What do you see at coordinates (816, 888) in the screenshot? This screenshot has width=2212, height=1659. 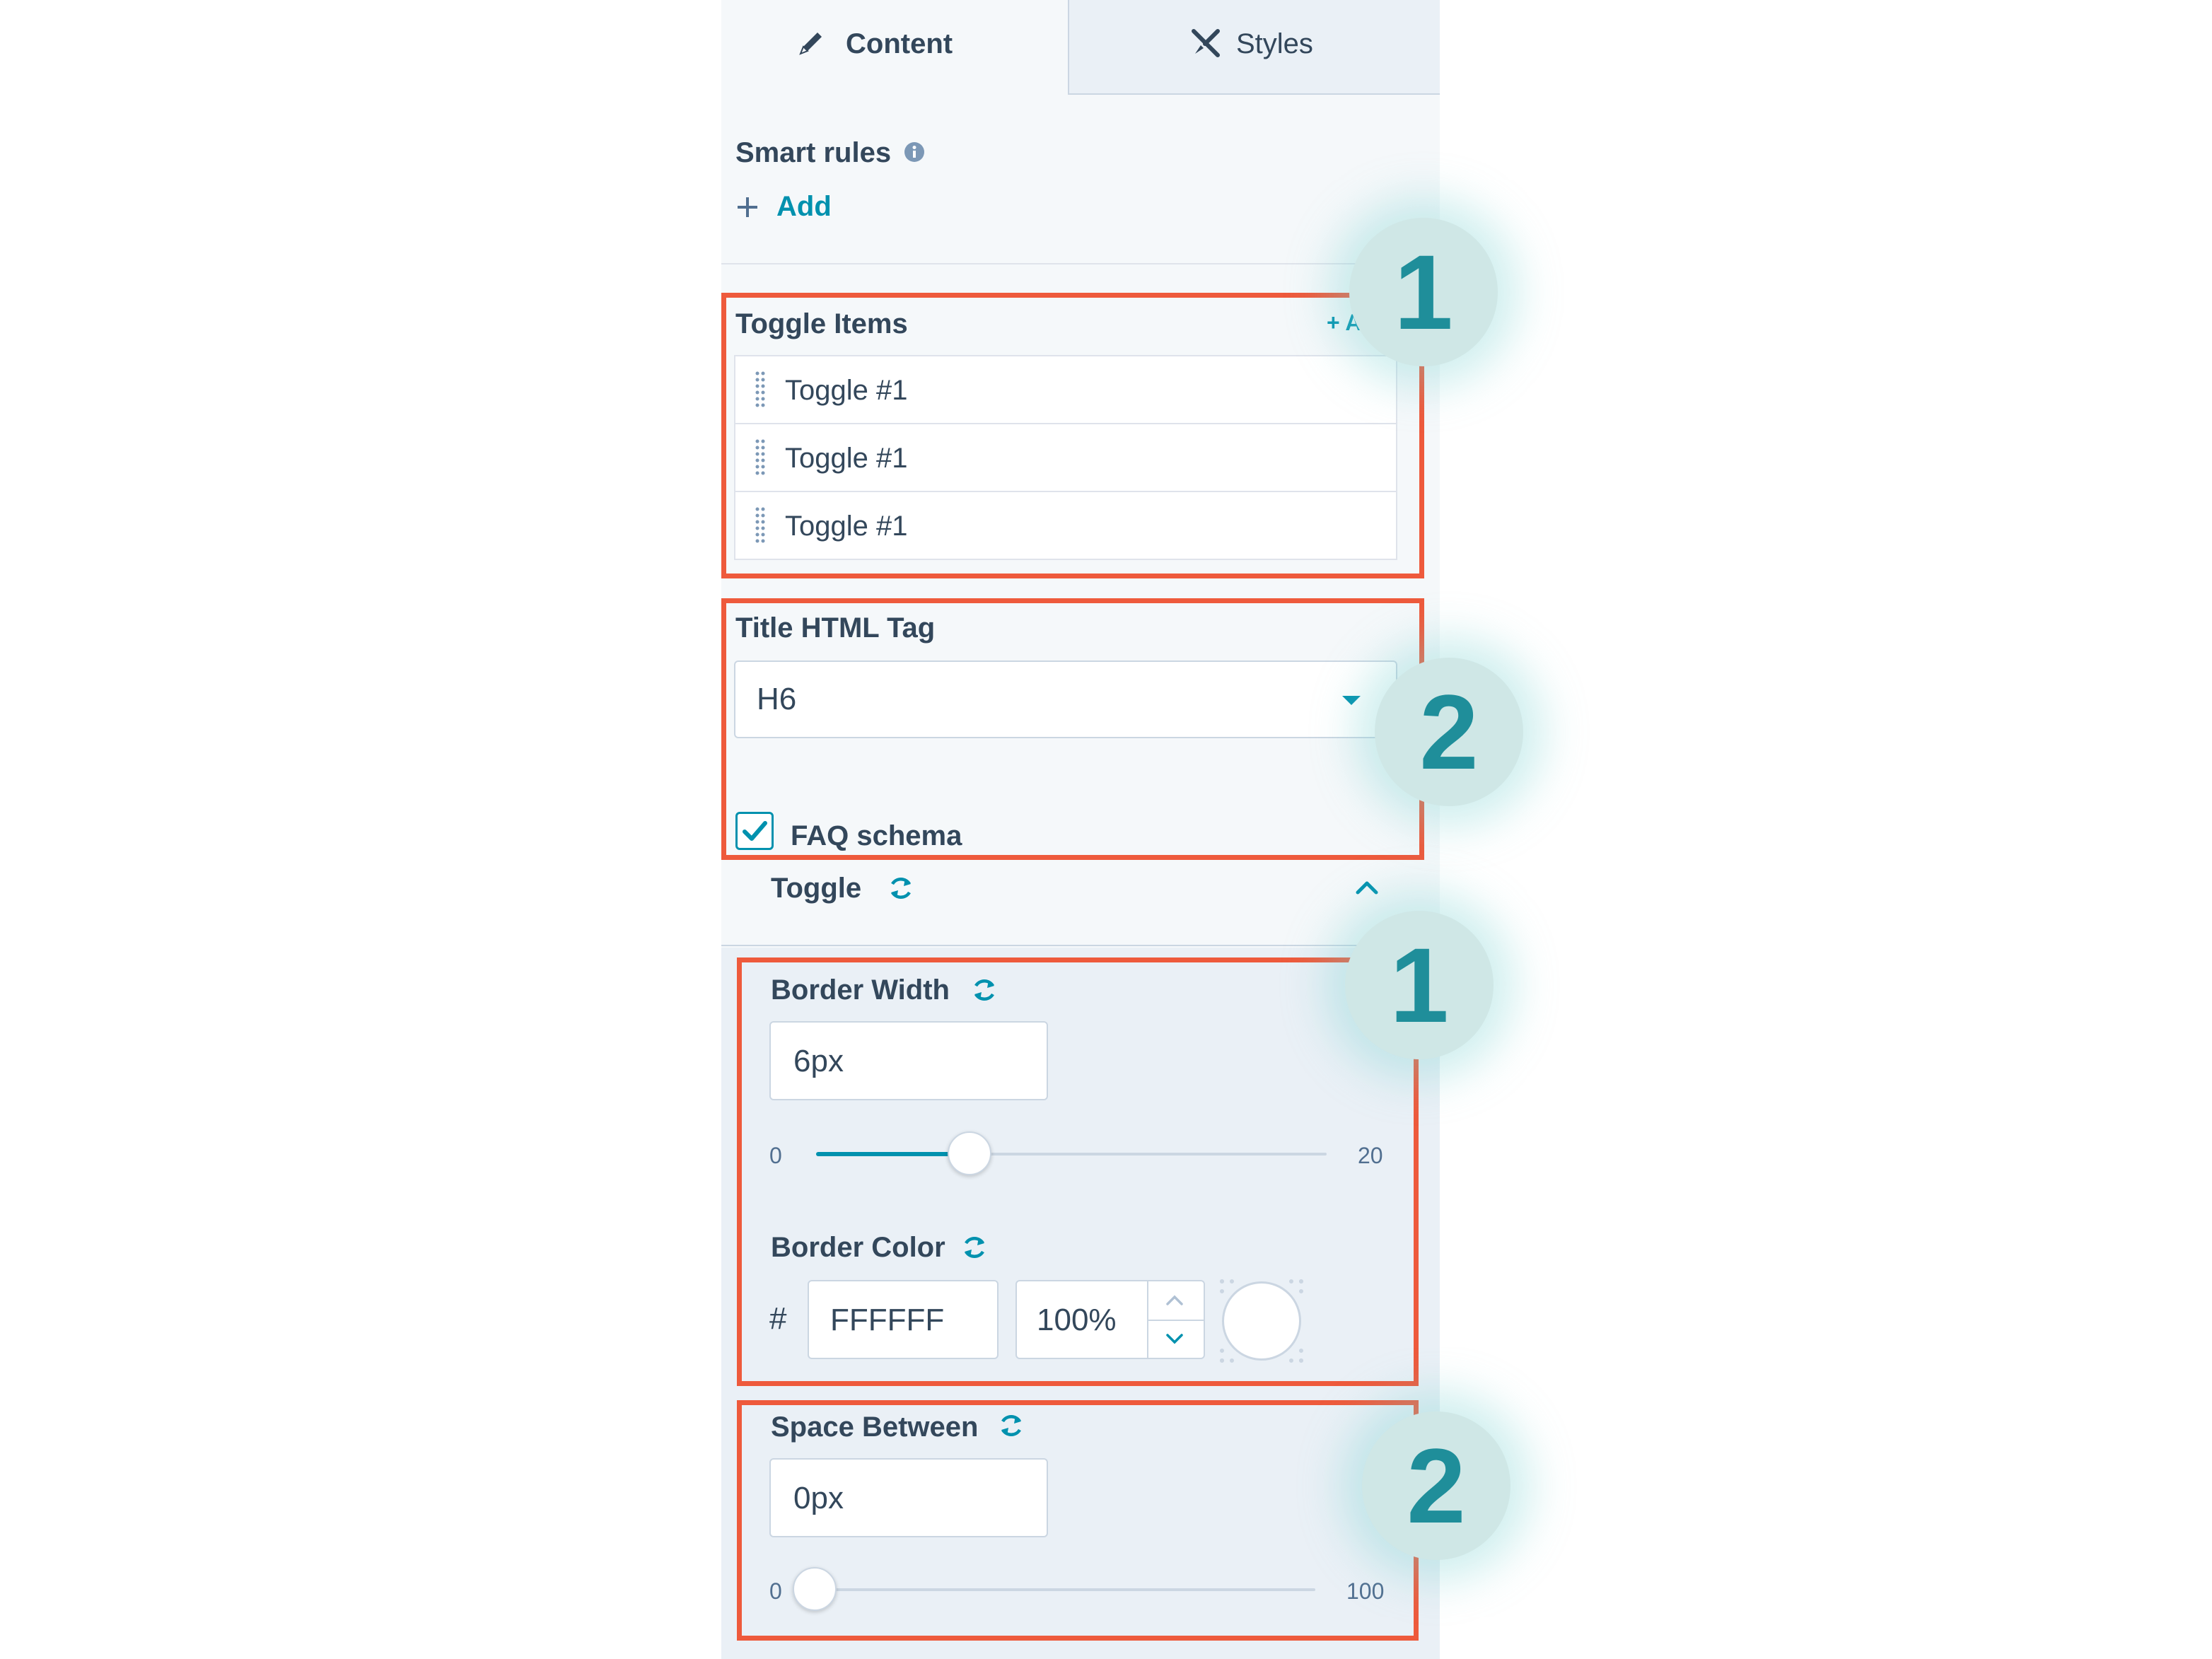 I see `toggle-section-label: Toggle` at bounding box center [816, 888].